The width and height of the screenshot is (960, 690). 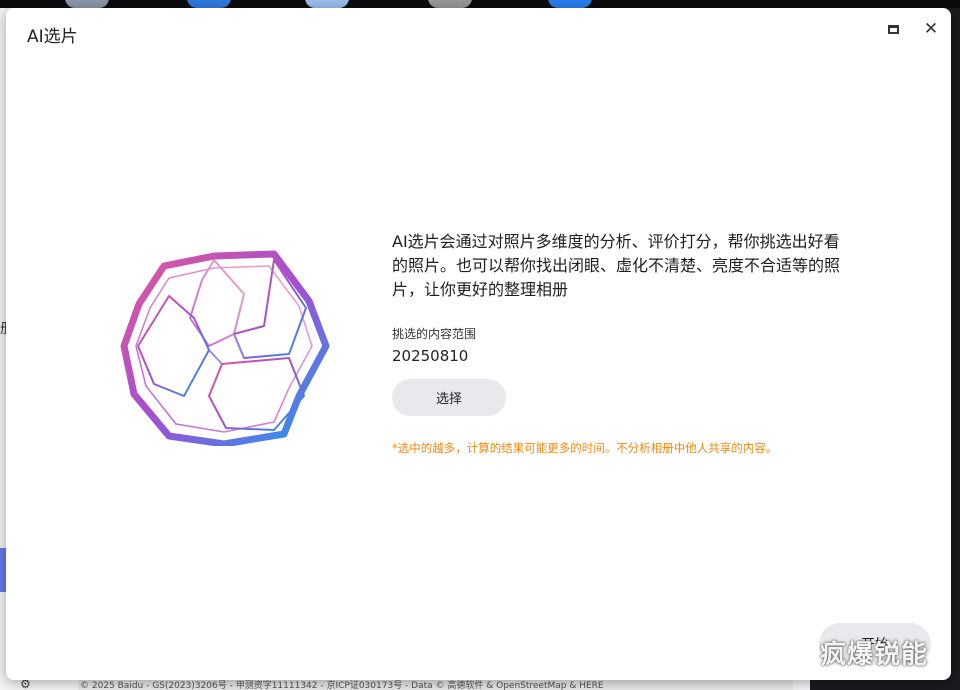 I want to click on logo-inner-hexagon, so click(x=224, y=349).